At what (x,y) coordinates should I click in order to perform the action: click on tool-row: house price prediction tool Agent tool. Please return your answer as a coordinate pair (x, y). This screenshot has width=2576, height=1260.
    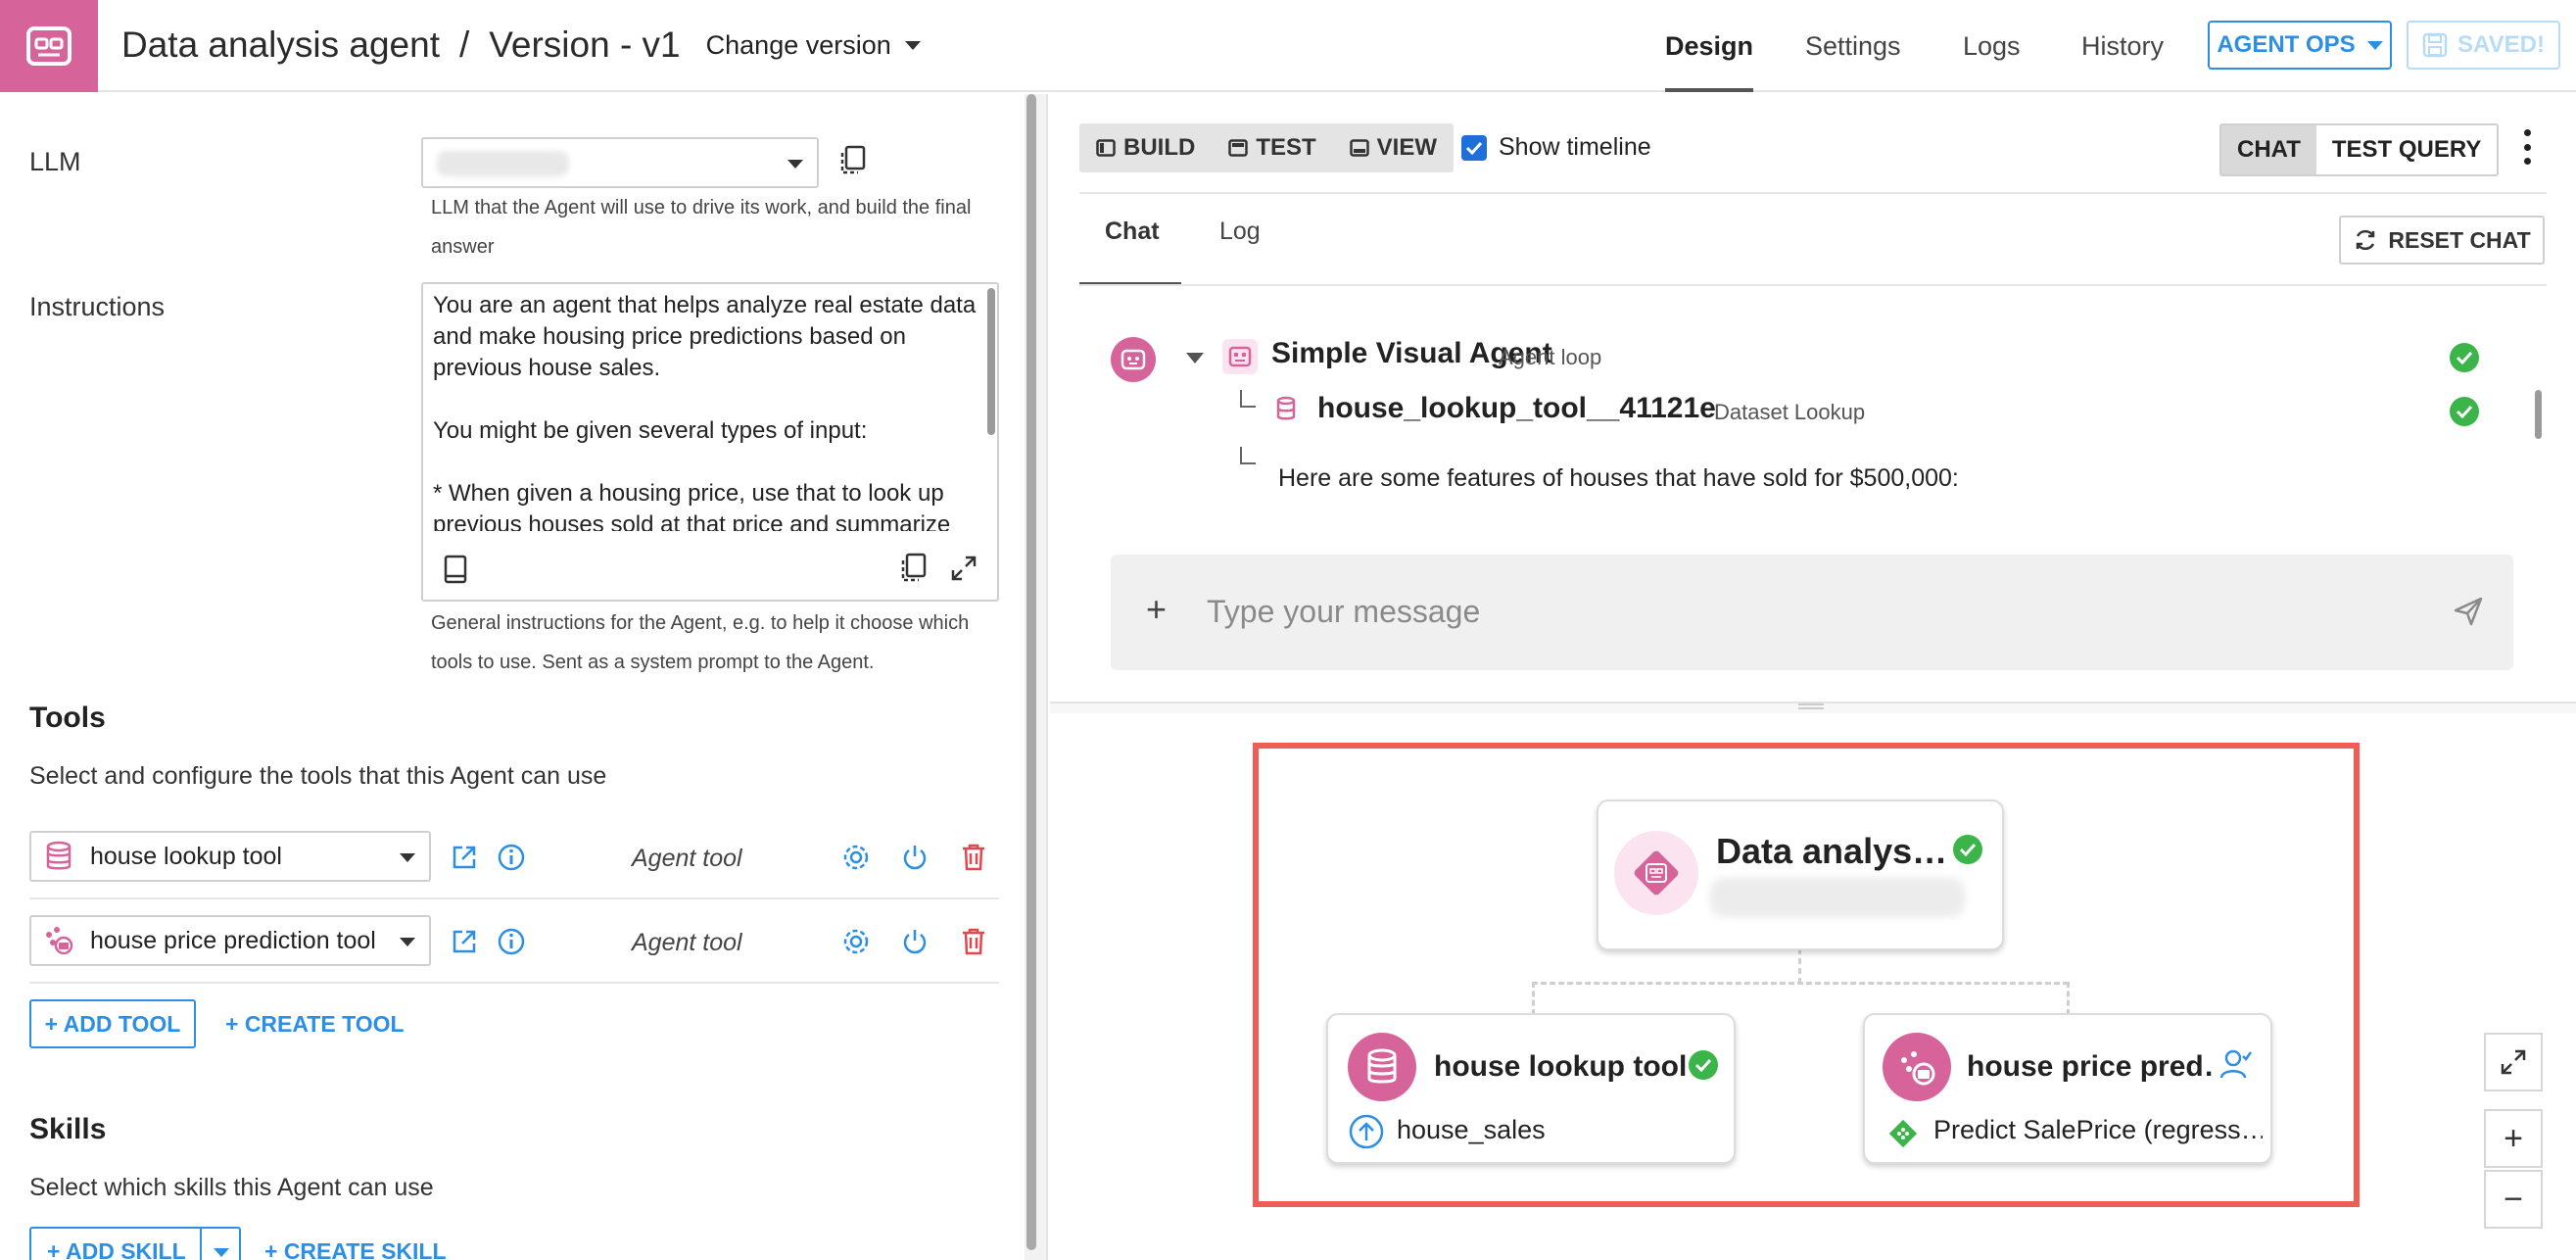
    Looking at the image, I should click on (514, 941).